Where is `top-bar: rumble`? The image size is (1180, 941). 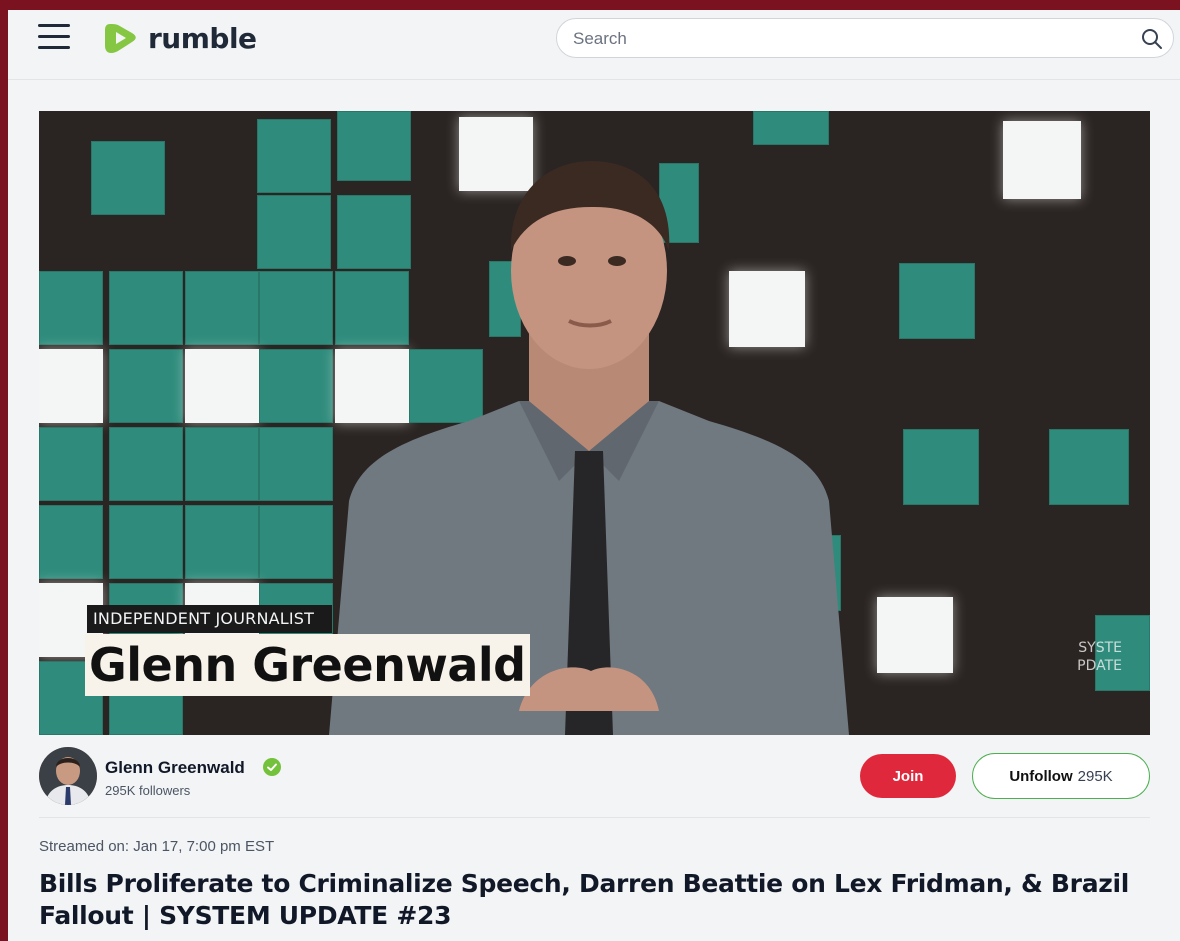
top-bar: rumble is located at coordinates (594, 45).